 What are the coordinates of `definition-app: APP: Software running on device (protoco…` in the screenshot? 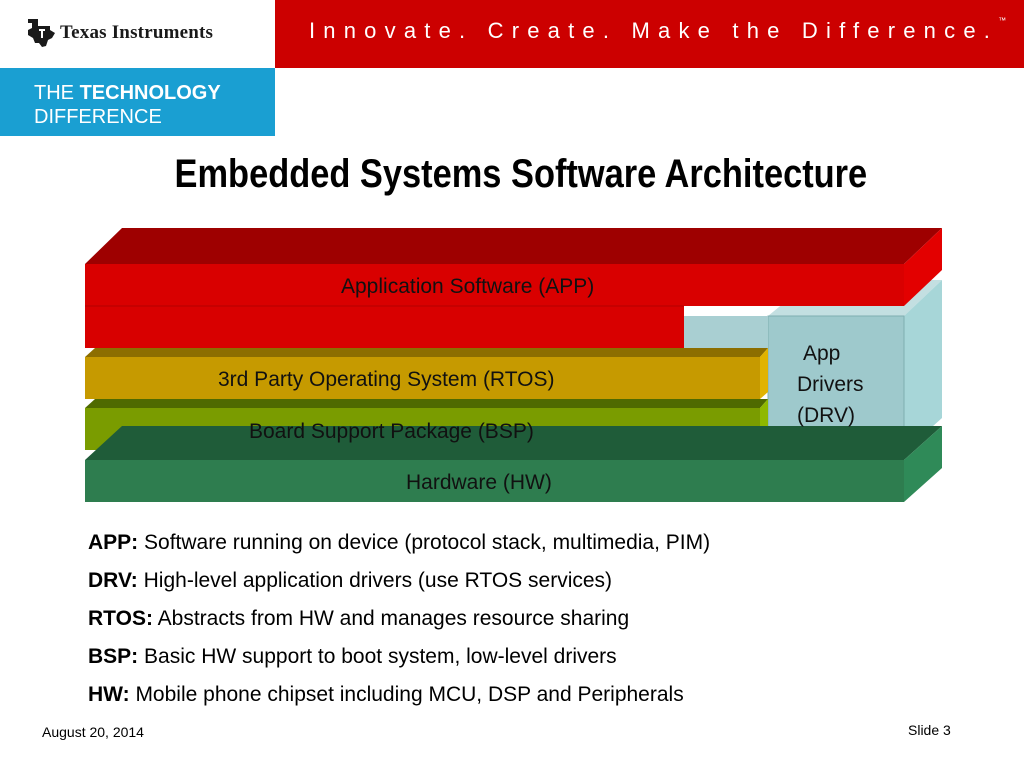 It's located at (528, 547).